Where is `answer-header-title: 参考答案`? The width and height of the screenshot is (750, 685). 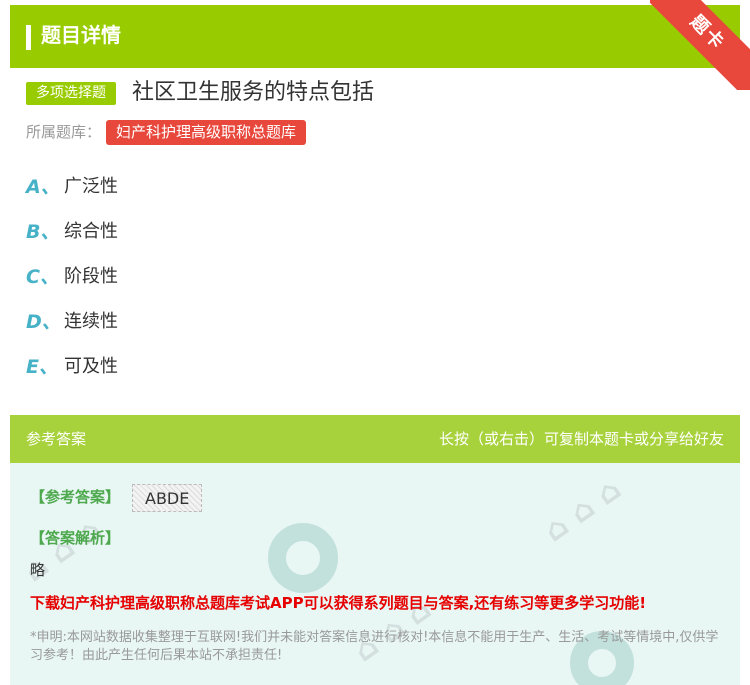 answer-header-title: 参考答案 is located at coordinates (56, 439).